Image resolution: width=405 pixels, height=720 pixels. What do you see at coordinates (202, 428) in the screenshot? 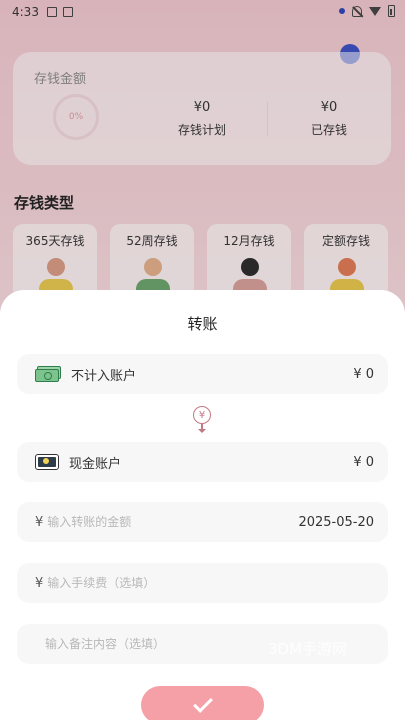
I see `down-arrow-icon` at bounding box center [202, 428].